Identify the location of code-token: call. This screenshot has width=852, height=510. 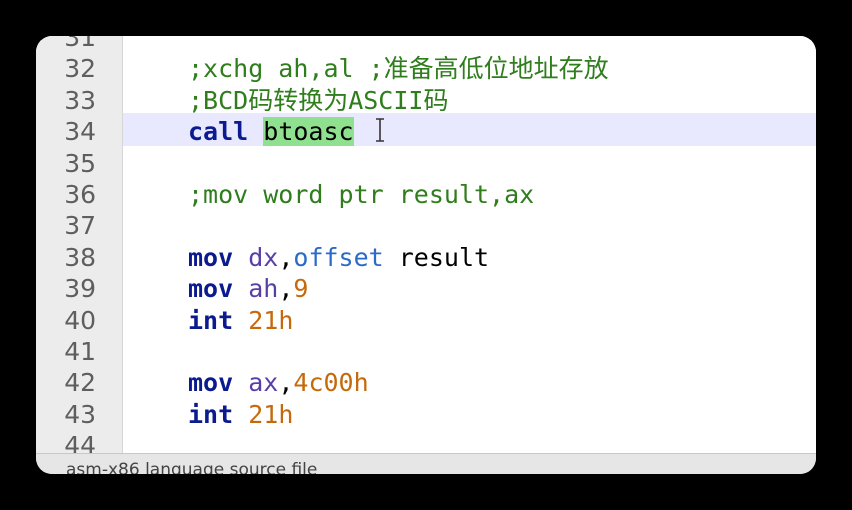
(218, 131).